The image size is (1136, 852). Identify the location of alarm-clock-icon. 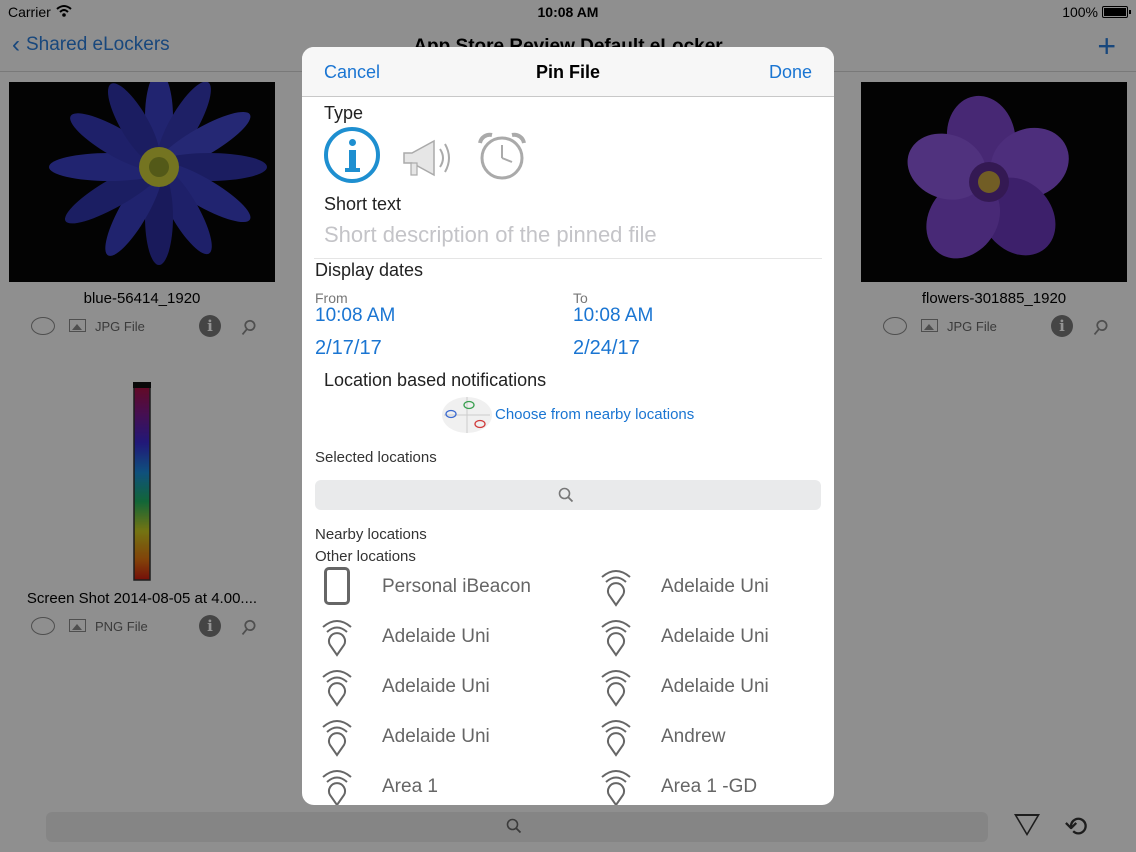
(502, 156).